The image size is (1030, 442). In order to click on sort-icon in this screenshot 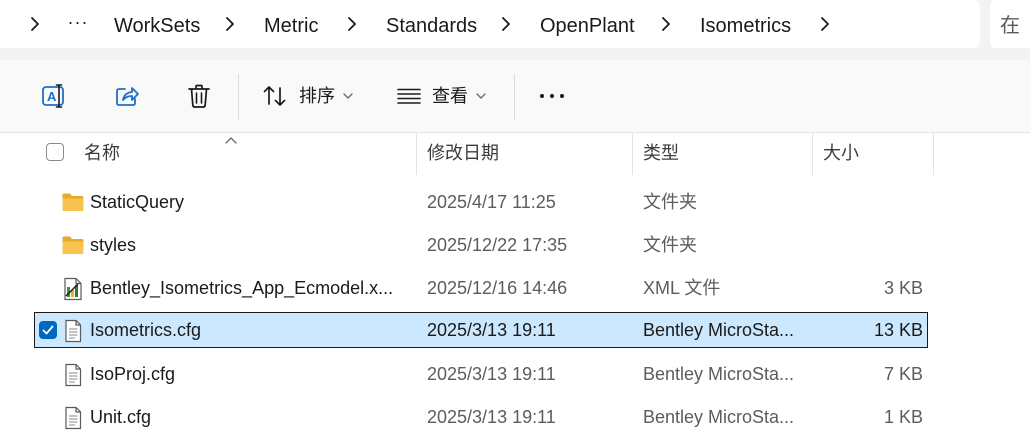, I will do `click(275, 96)`.